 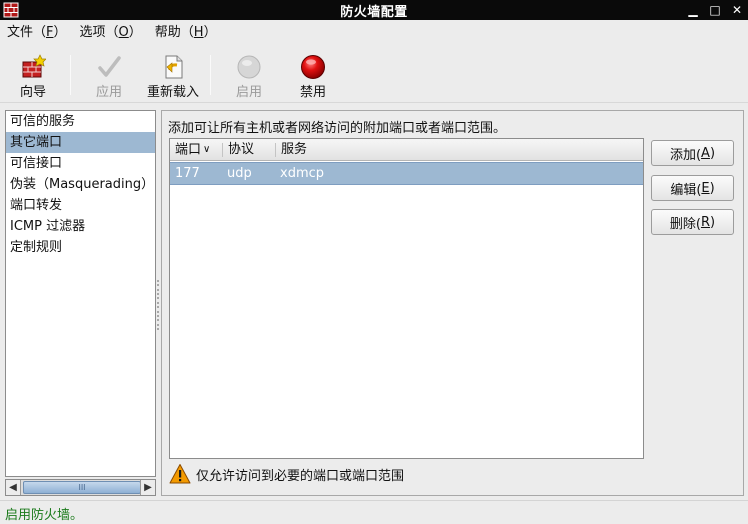 I want to click on disable-label: 禁用, so click(x=312, y=92).